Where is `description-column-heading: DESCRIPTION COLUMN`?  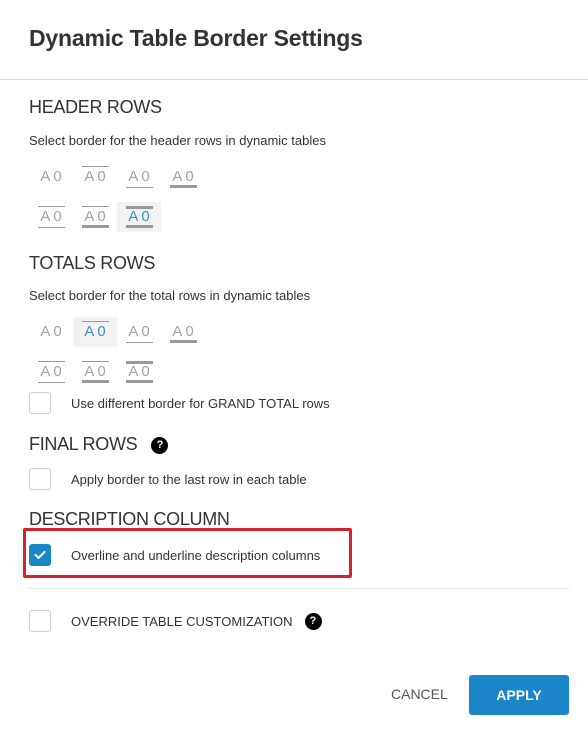
description-column-heading: DESCRIPTION COLUMN is located at coordinates (129, 519).